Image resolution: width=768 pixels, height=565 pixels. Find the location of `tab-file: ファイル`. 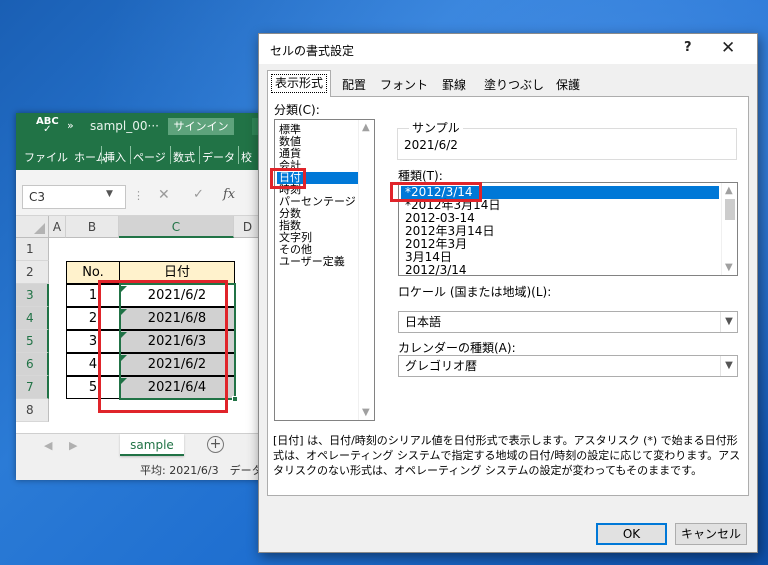

tab-file: ファイル is located at coordinates (46, 157).